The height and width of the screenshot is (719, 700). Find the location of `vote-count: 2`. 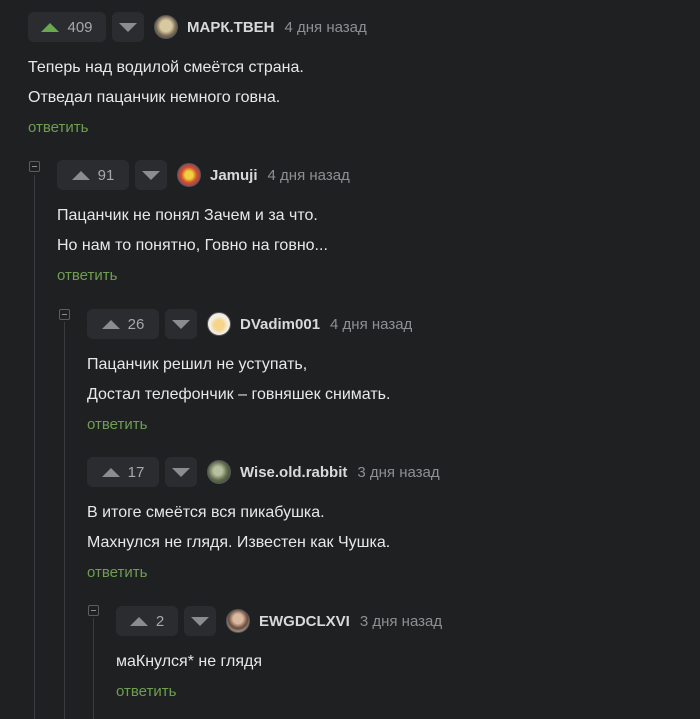

vote-count: 2 is located at coordinates (160, 621).